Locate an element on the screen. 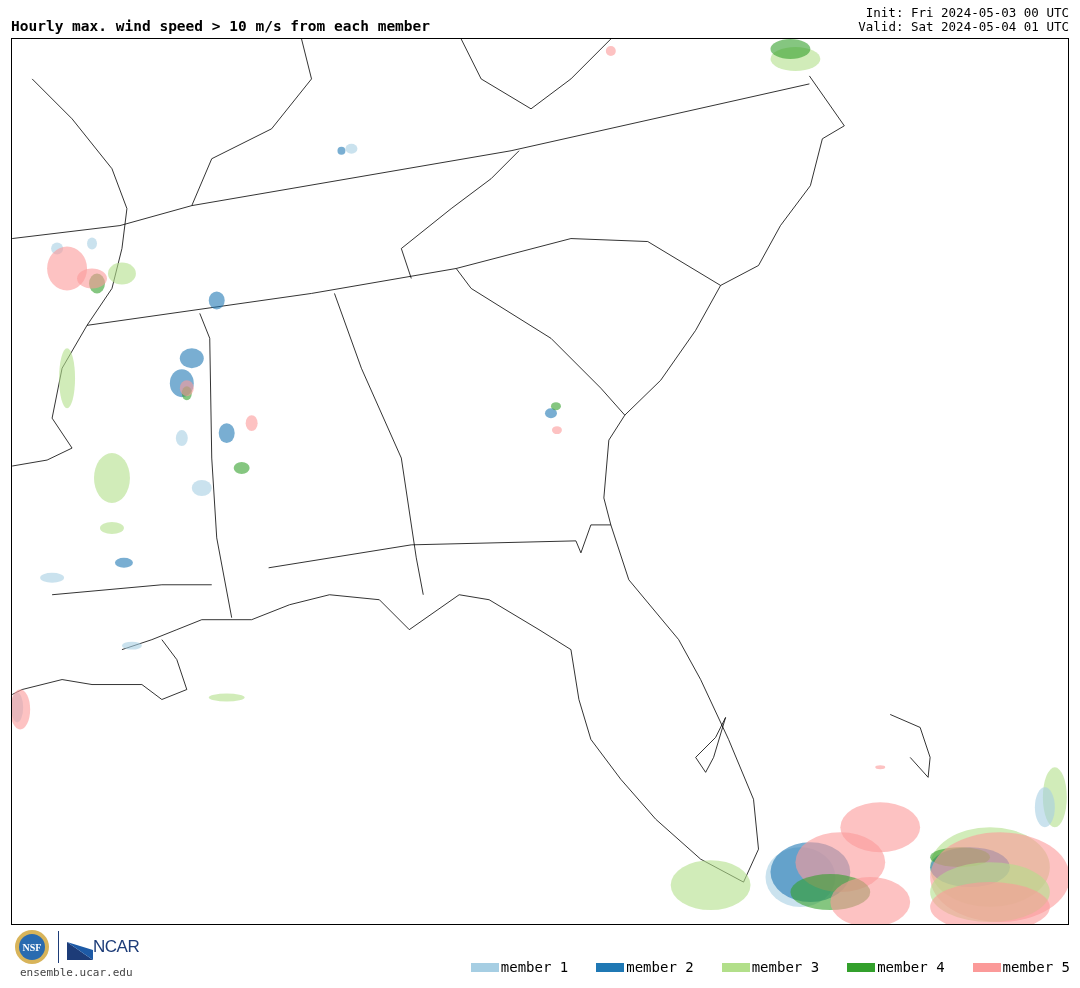 This screenshot has height=988, width=1080. ncar-logo-text: NCAR is located at coordinates (116, 947).